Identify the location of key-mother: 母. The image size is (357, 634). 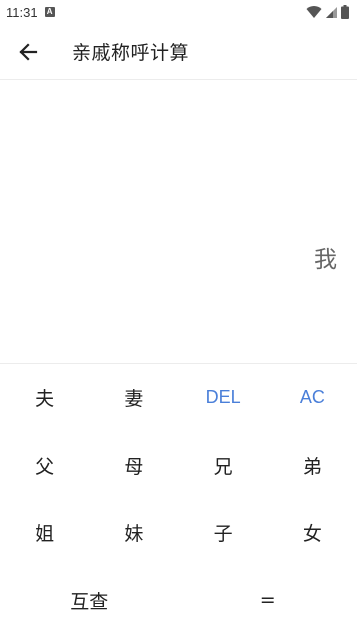
(133, 466).